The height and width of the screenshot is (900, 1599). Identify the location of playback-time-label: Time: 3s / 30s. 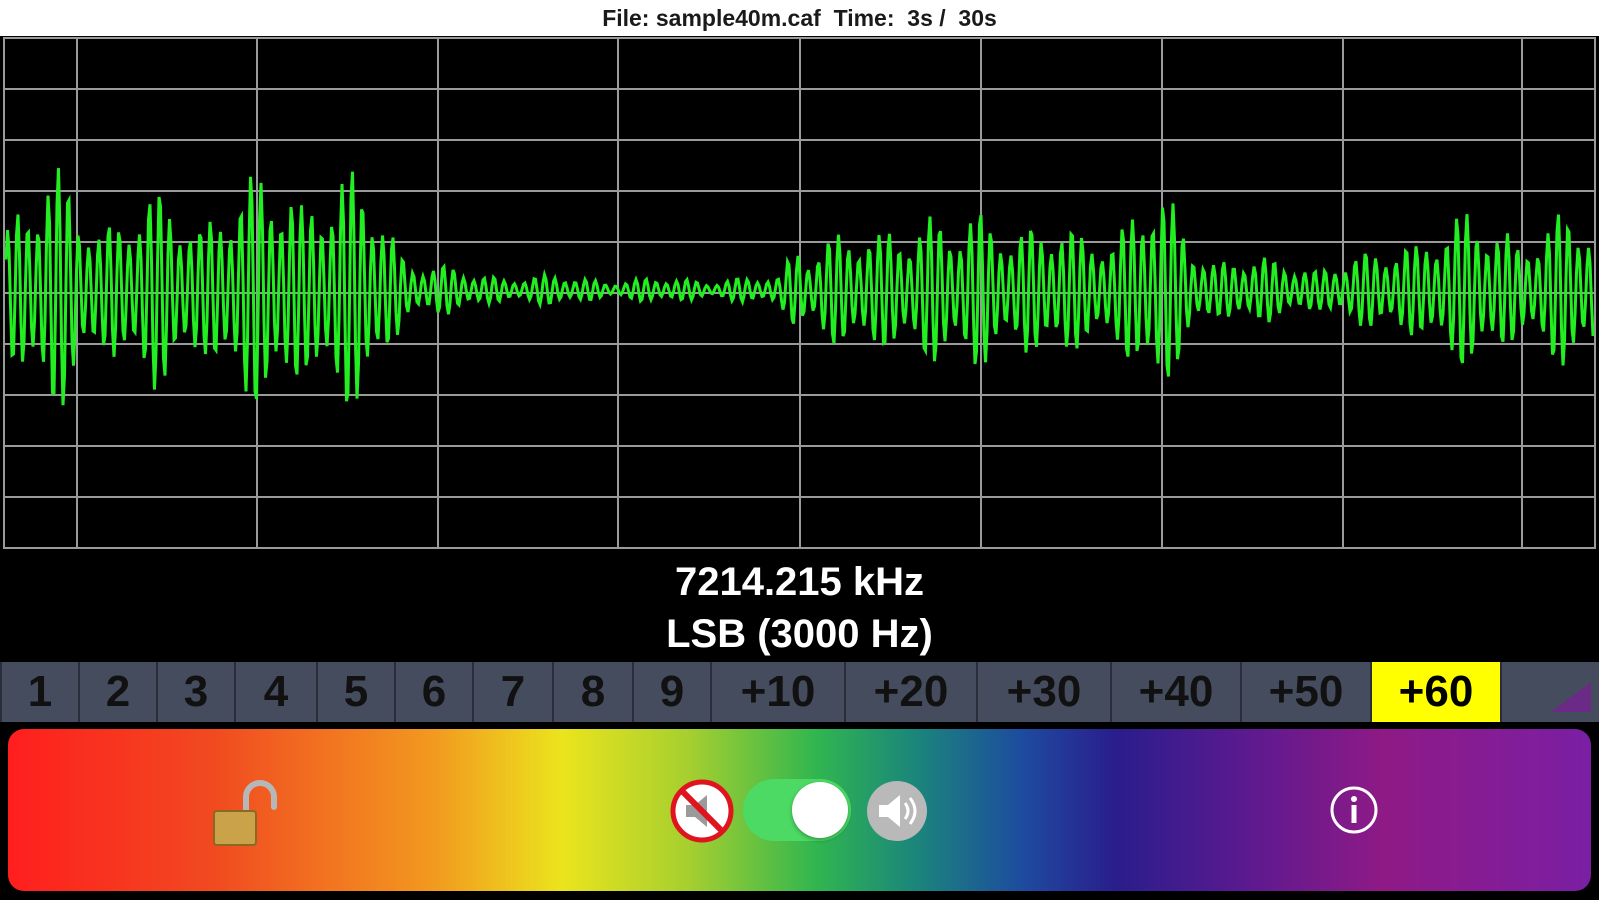
(915, 17).